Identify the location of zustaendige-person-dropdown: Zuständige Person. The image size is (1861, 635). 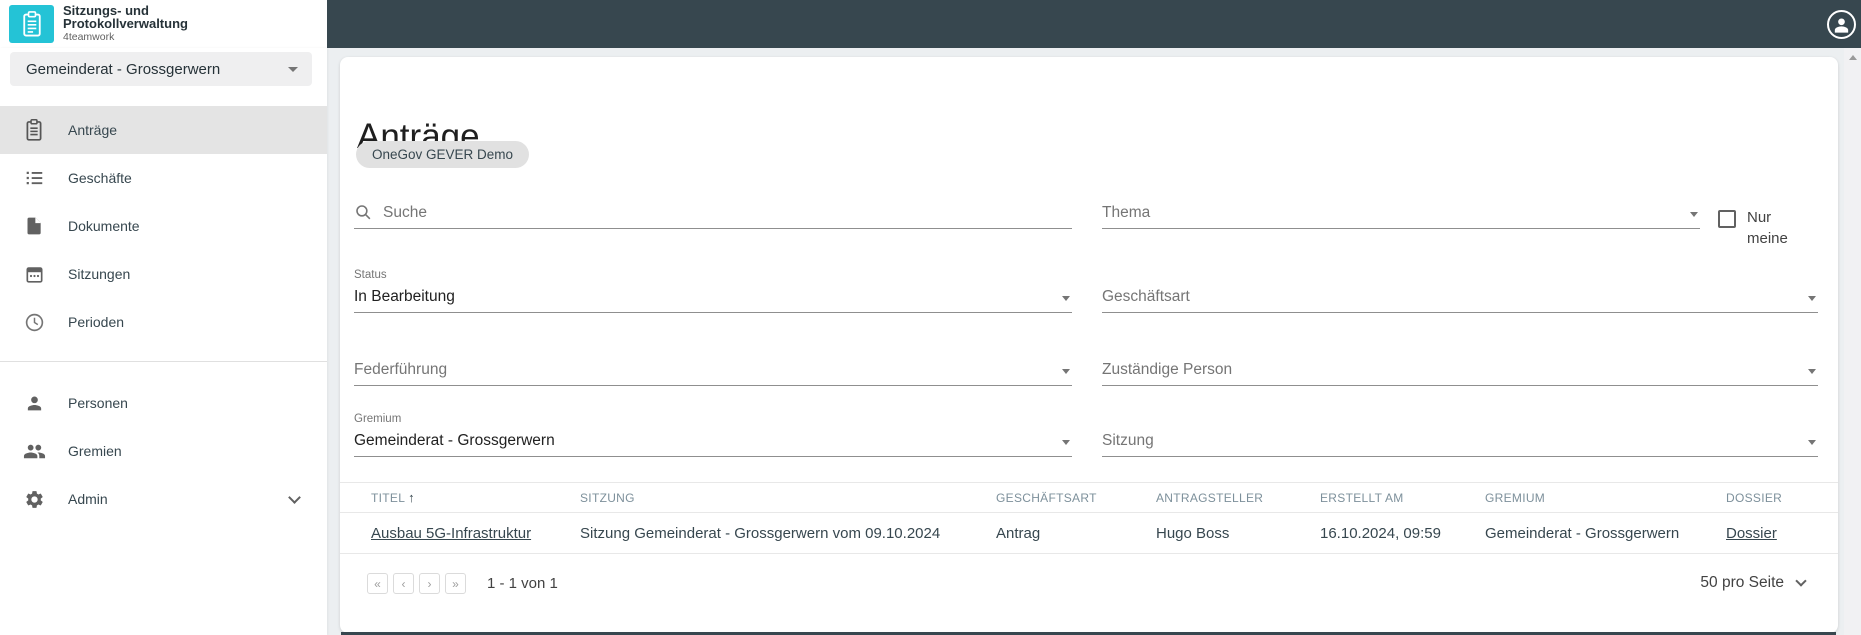
(1460, 370).